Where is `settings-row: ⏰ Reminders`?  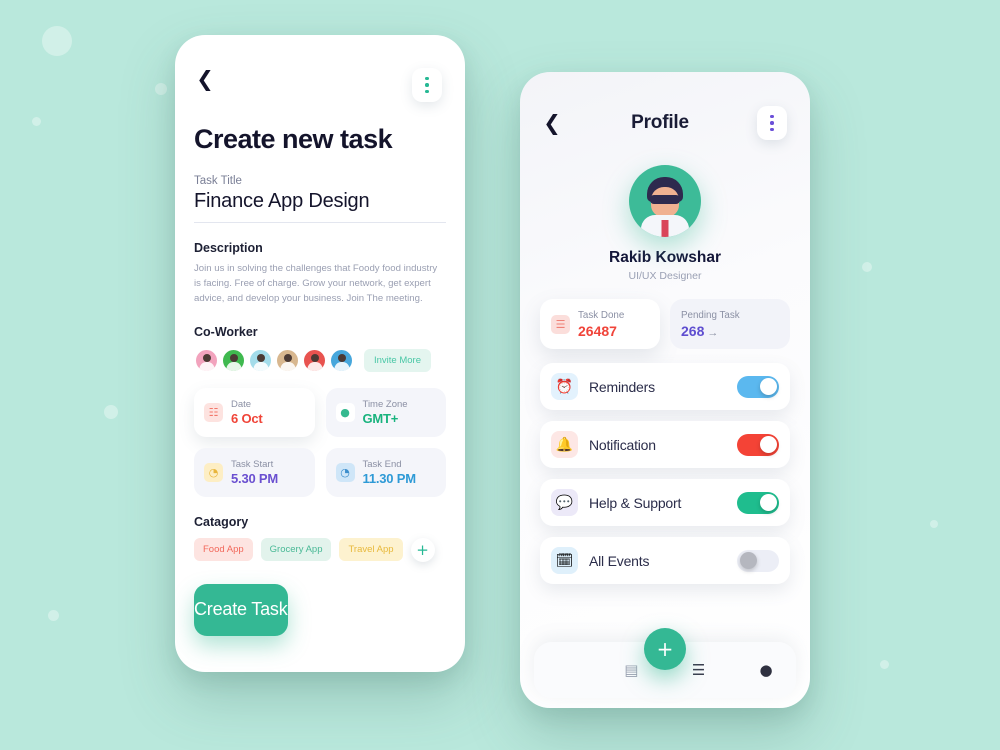
settings-row: ⏰ Reminders is located at coordinates (665, 386).